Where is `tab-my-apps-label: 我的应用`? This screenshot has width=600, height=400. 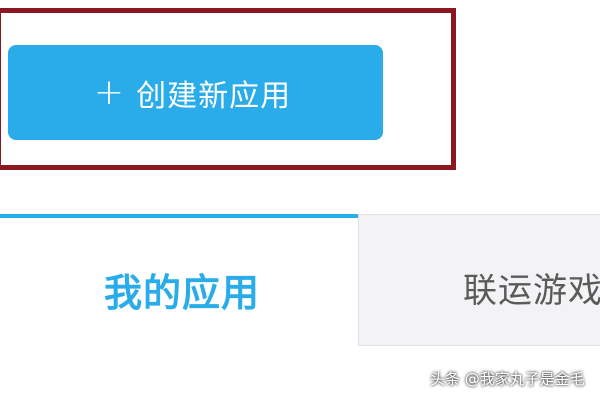
tab-my-apps-label: 我的应用 is located at coordinates (182, 293).